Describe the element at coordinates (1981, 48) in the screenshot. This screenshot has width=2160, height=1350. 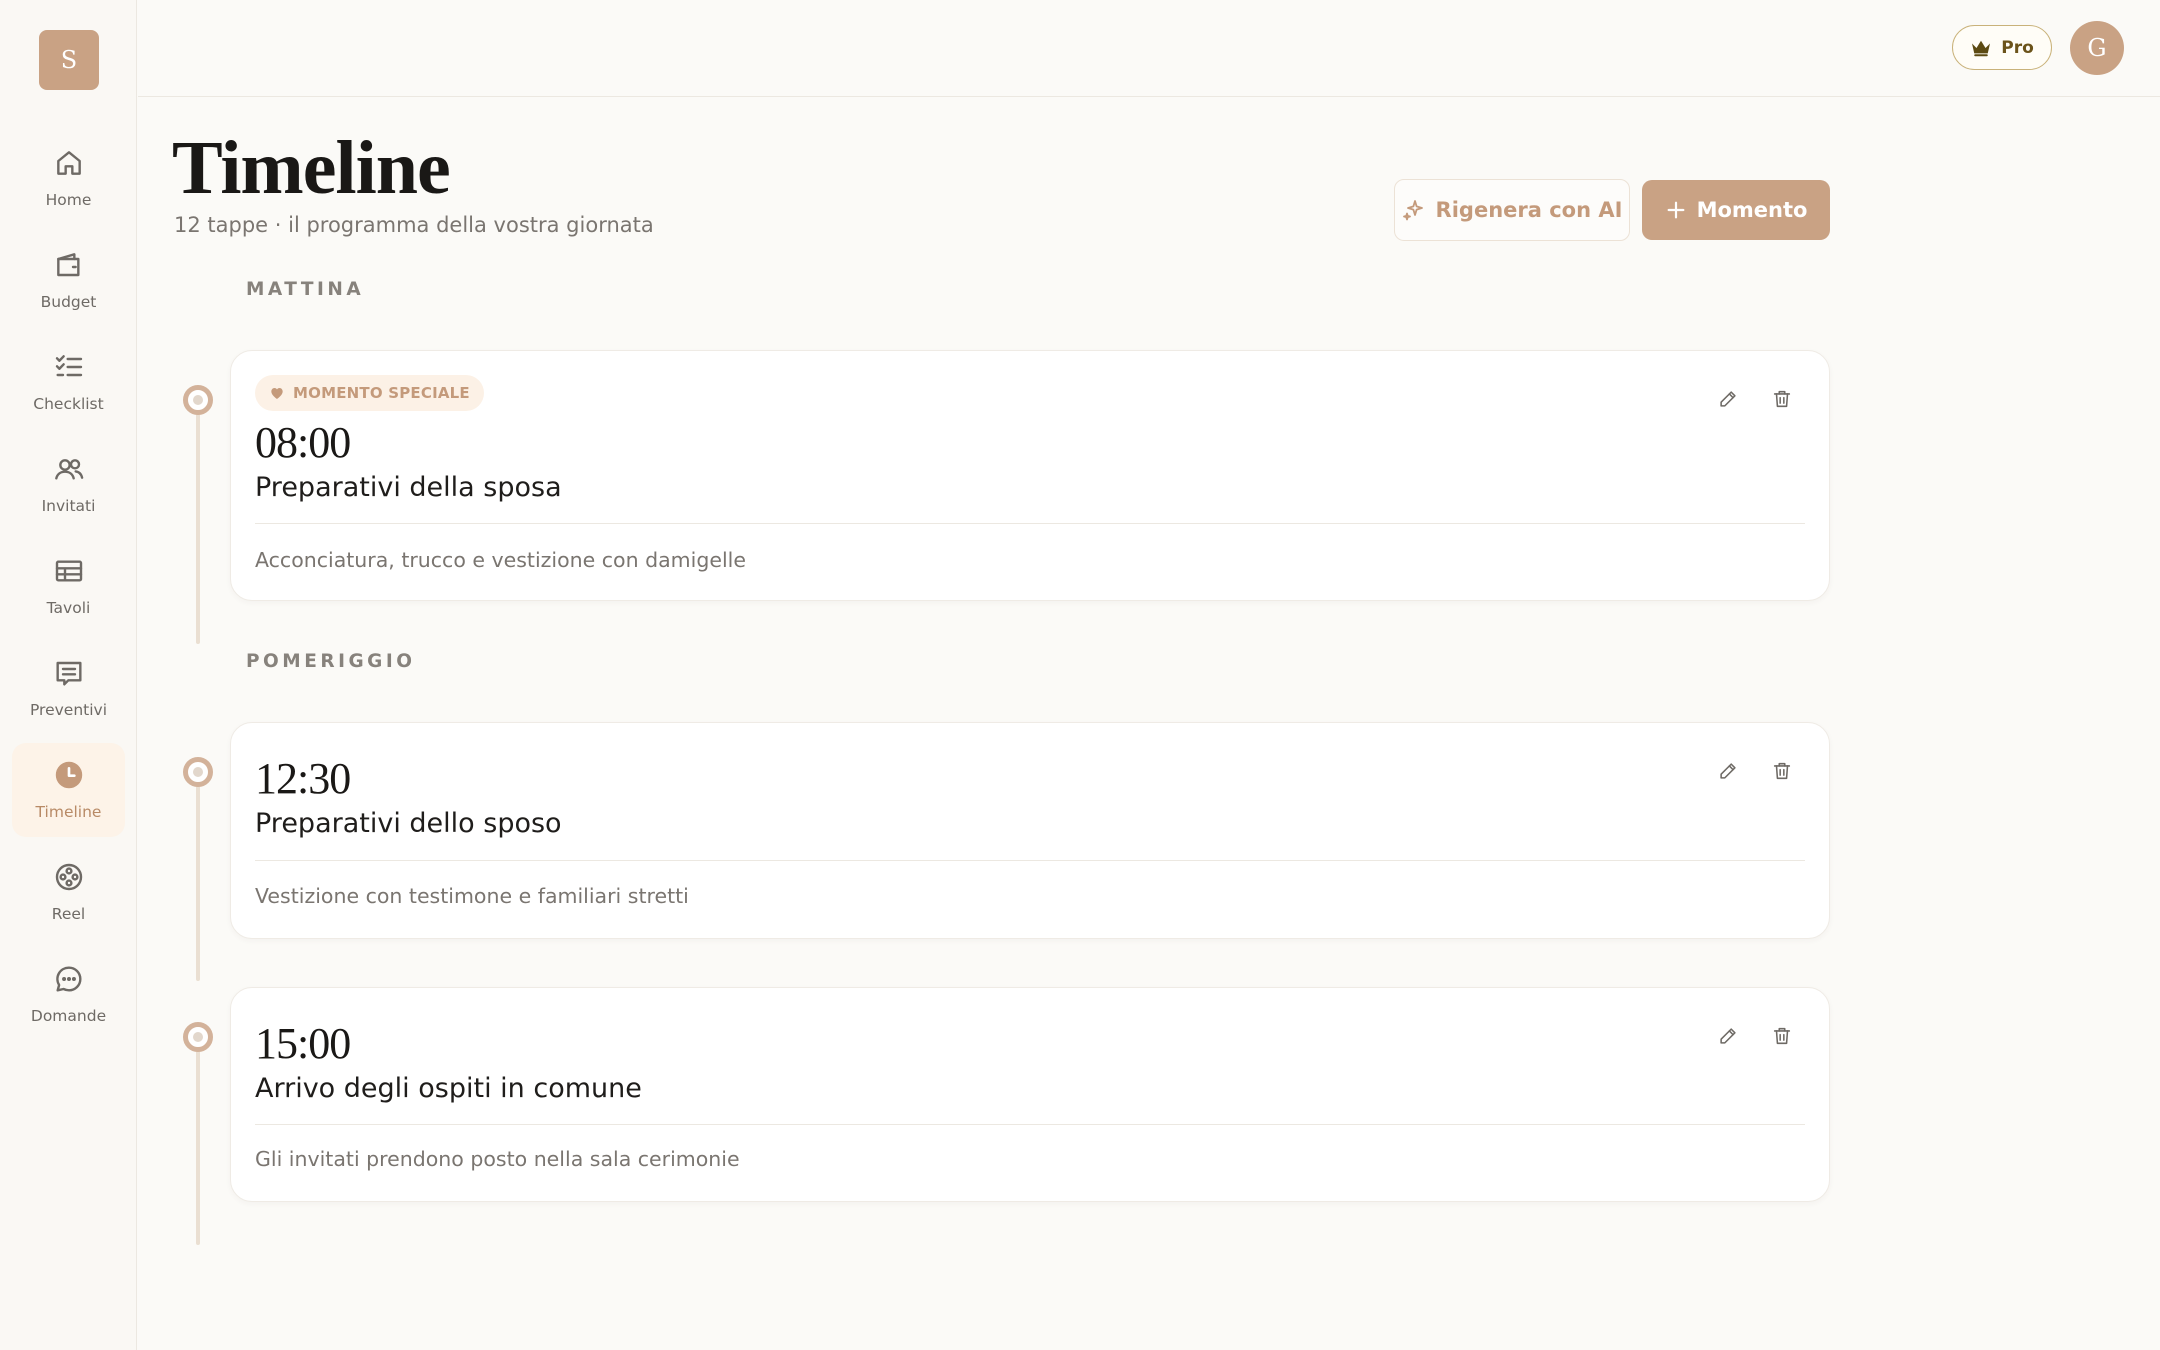
I see `crown-icon` at that location.